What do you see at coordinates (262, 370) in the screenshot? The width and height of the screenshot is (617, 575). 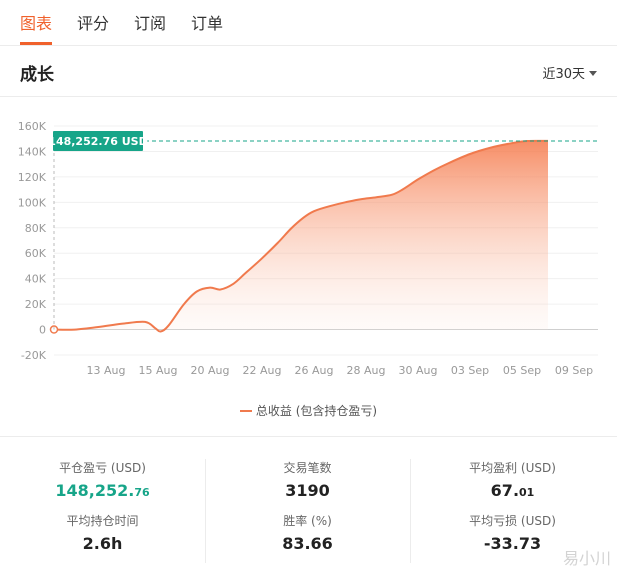 I see `x-tick-label: 22 Aug` at bounding box center [262, 370].